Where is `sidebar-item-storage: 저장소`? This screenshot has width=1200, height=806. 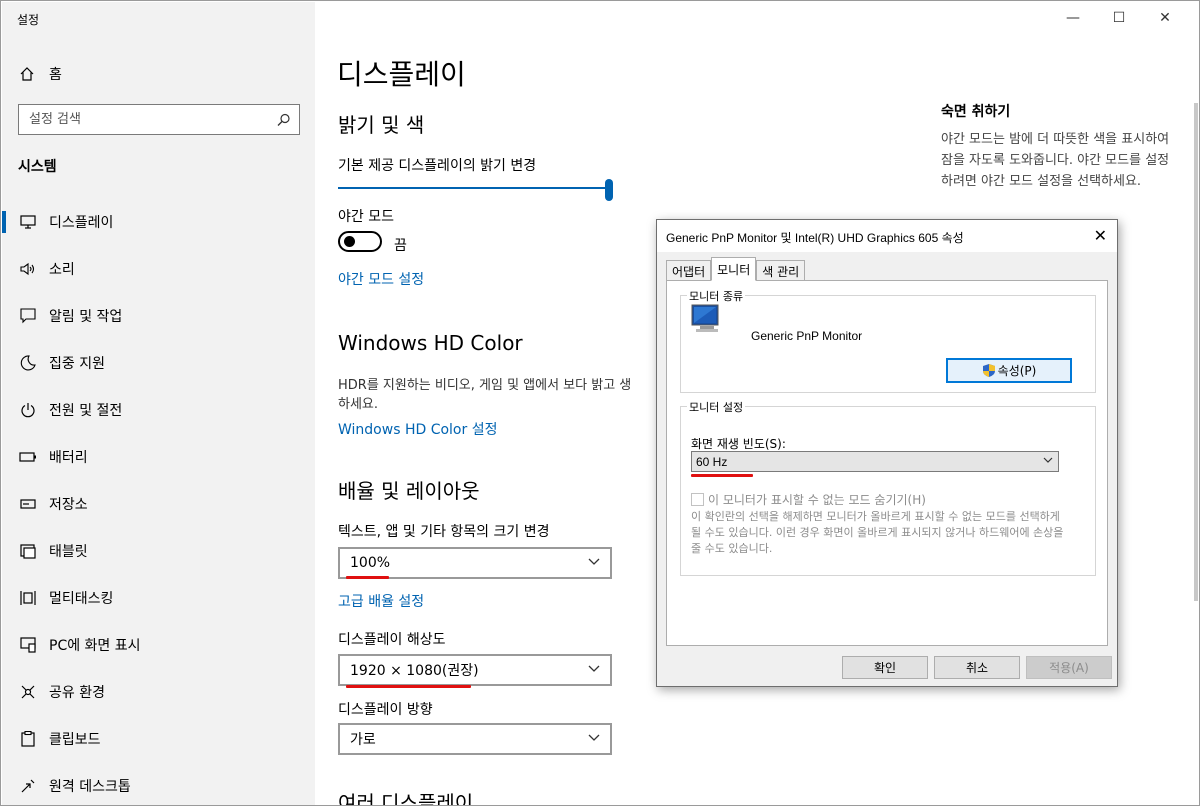
sidebar-item-storage: 저장소 is located at coordinates (158, 503).